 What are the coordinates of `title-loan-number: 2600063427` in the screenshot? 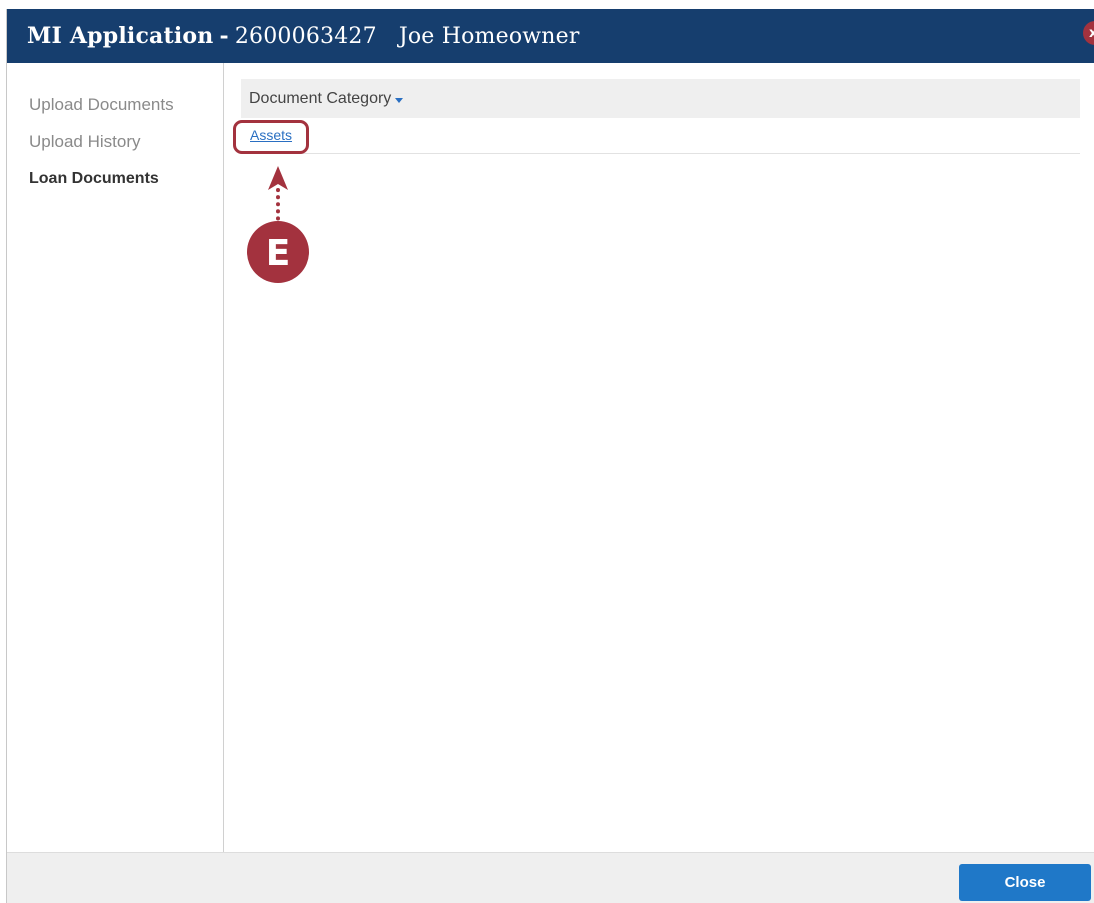 It's located at (305, 36).